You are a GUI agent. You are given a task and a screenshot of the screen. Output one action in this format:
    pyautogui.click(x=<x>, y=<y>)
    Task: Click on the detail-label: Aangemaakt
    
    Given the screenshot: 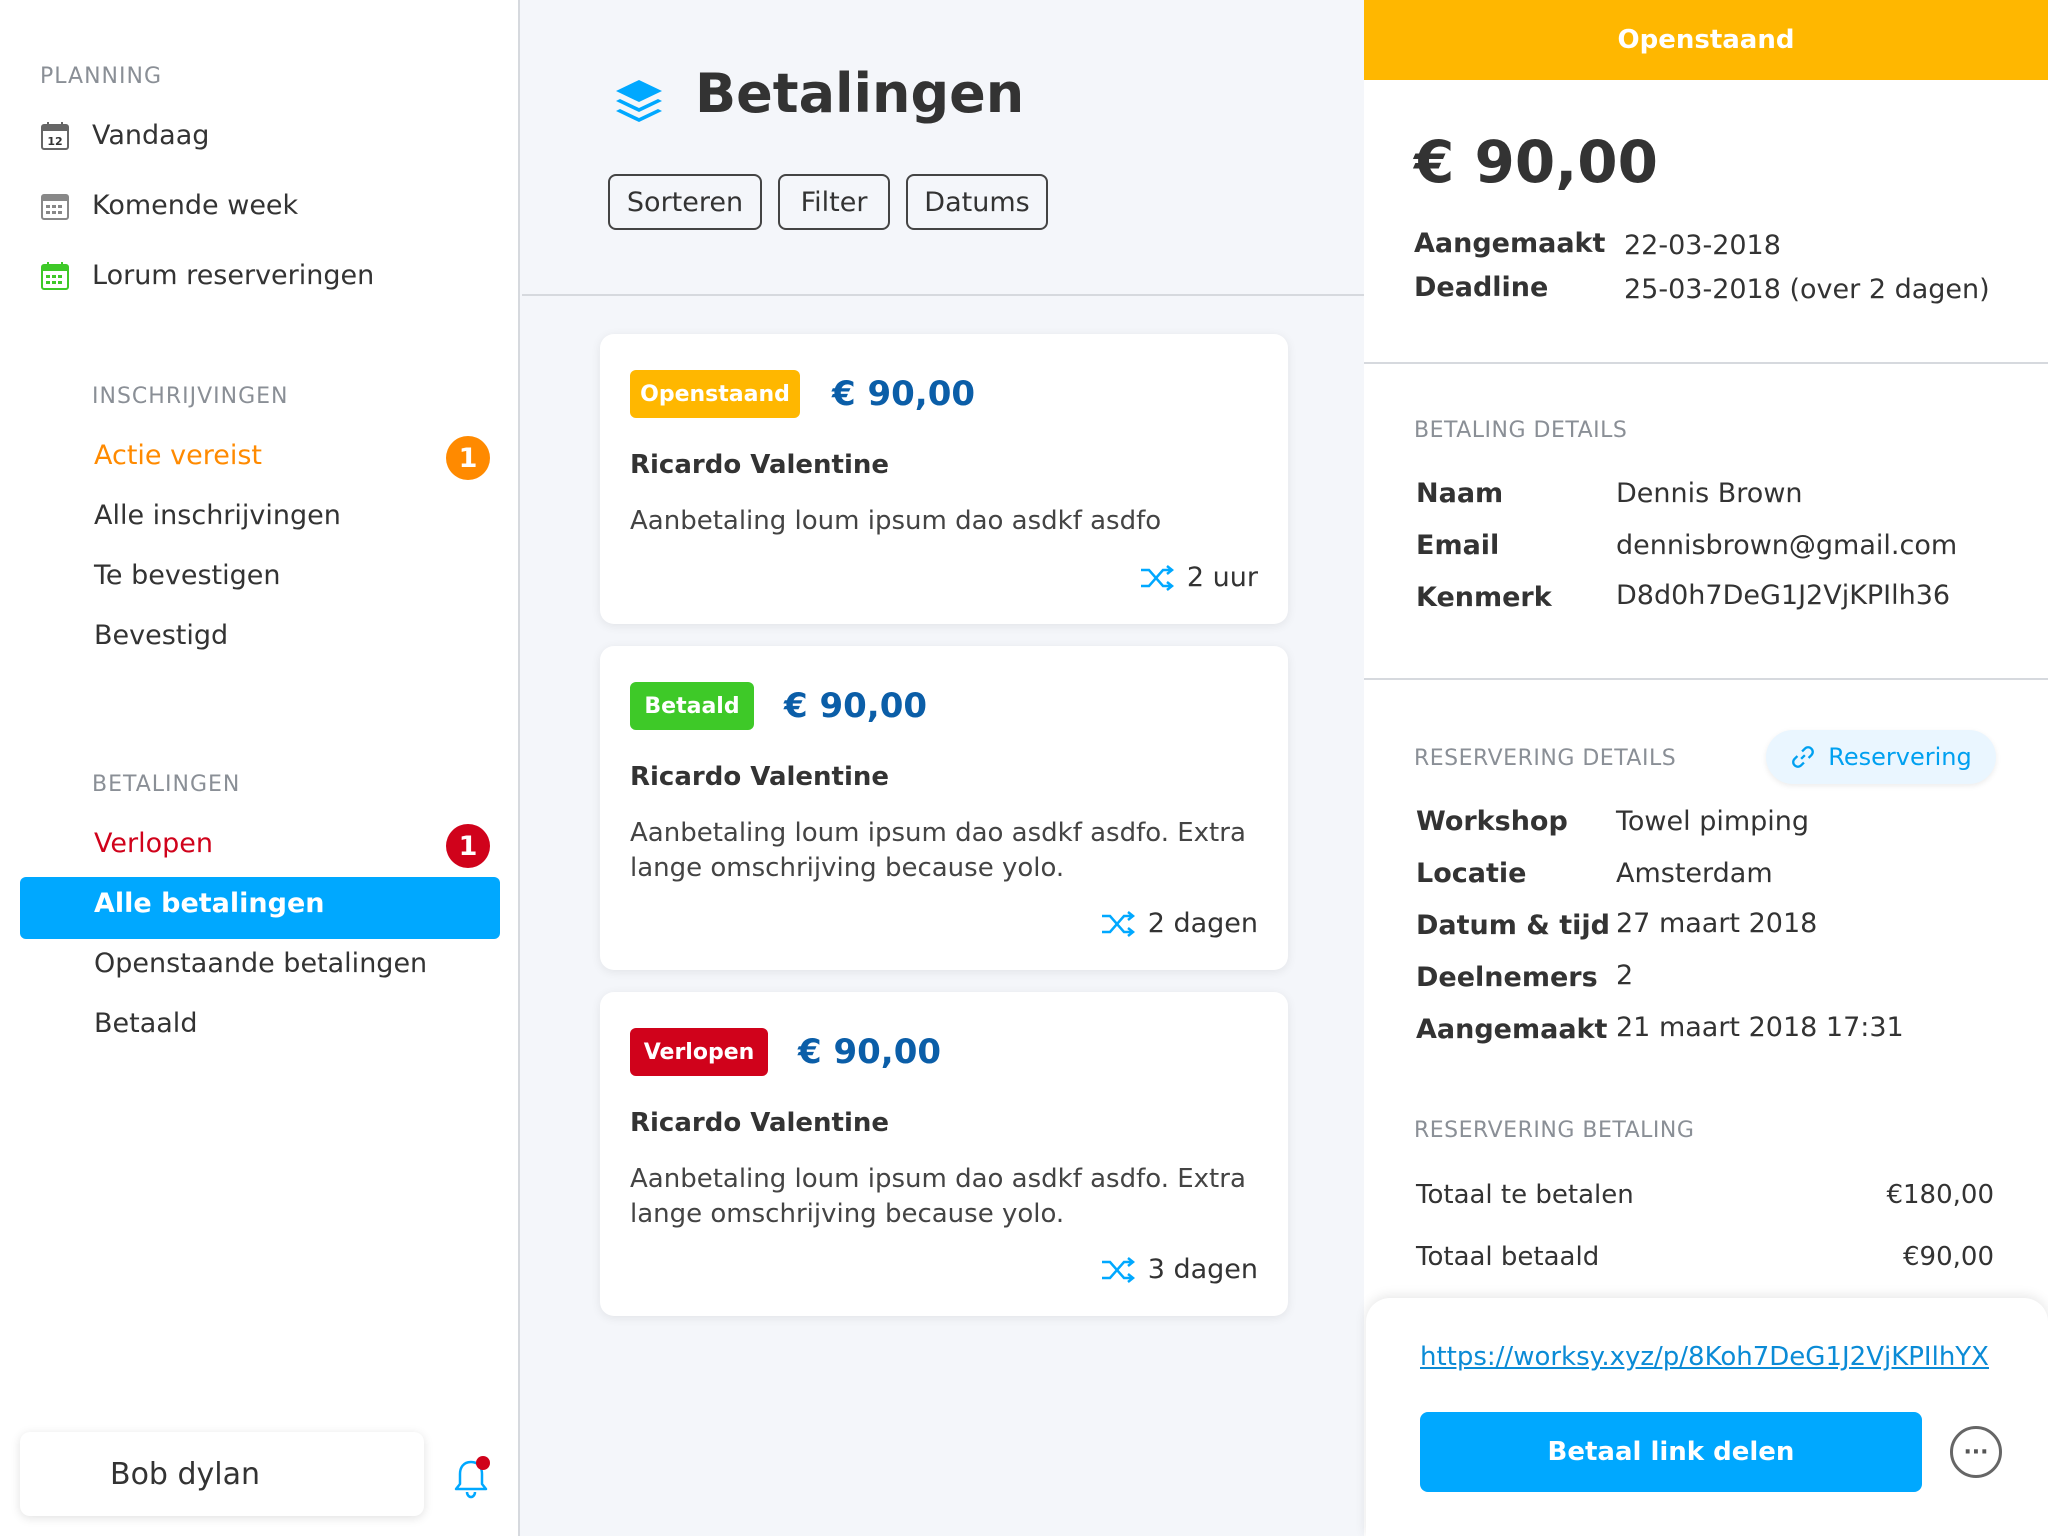 What is the action you would take?
    pyautogui.click(x=1512, y=1029)
    